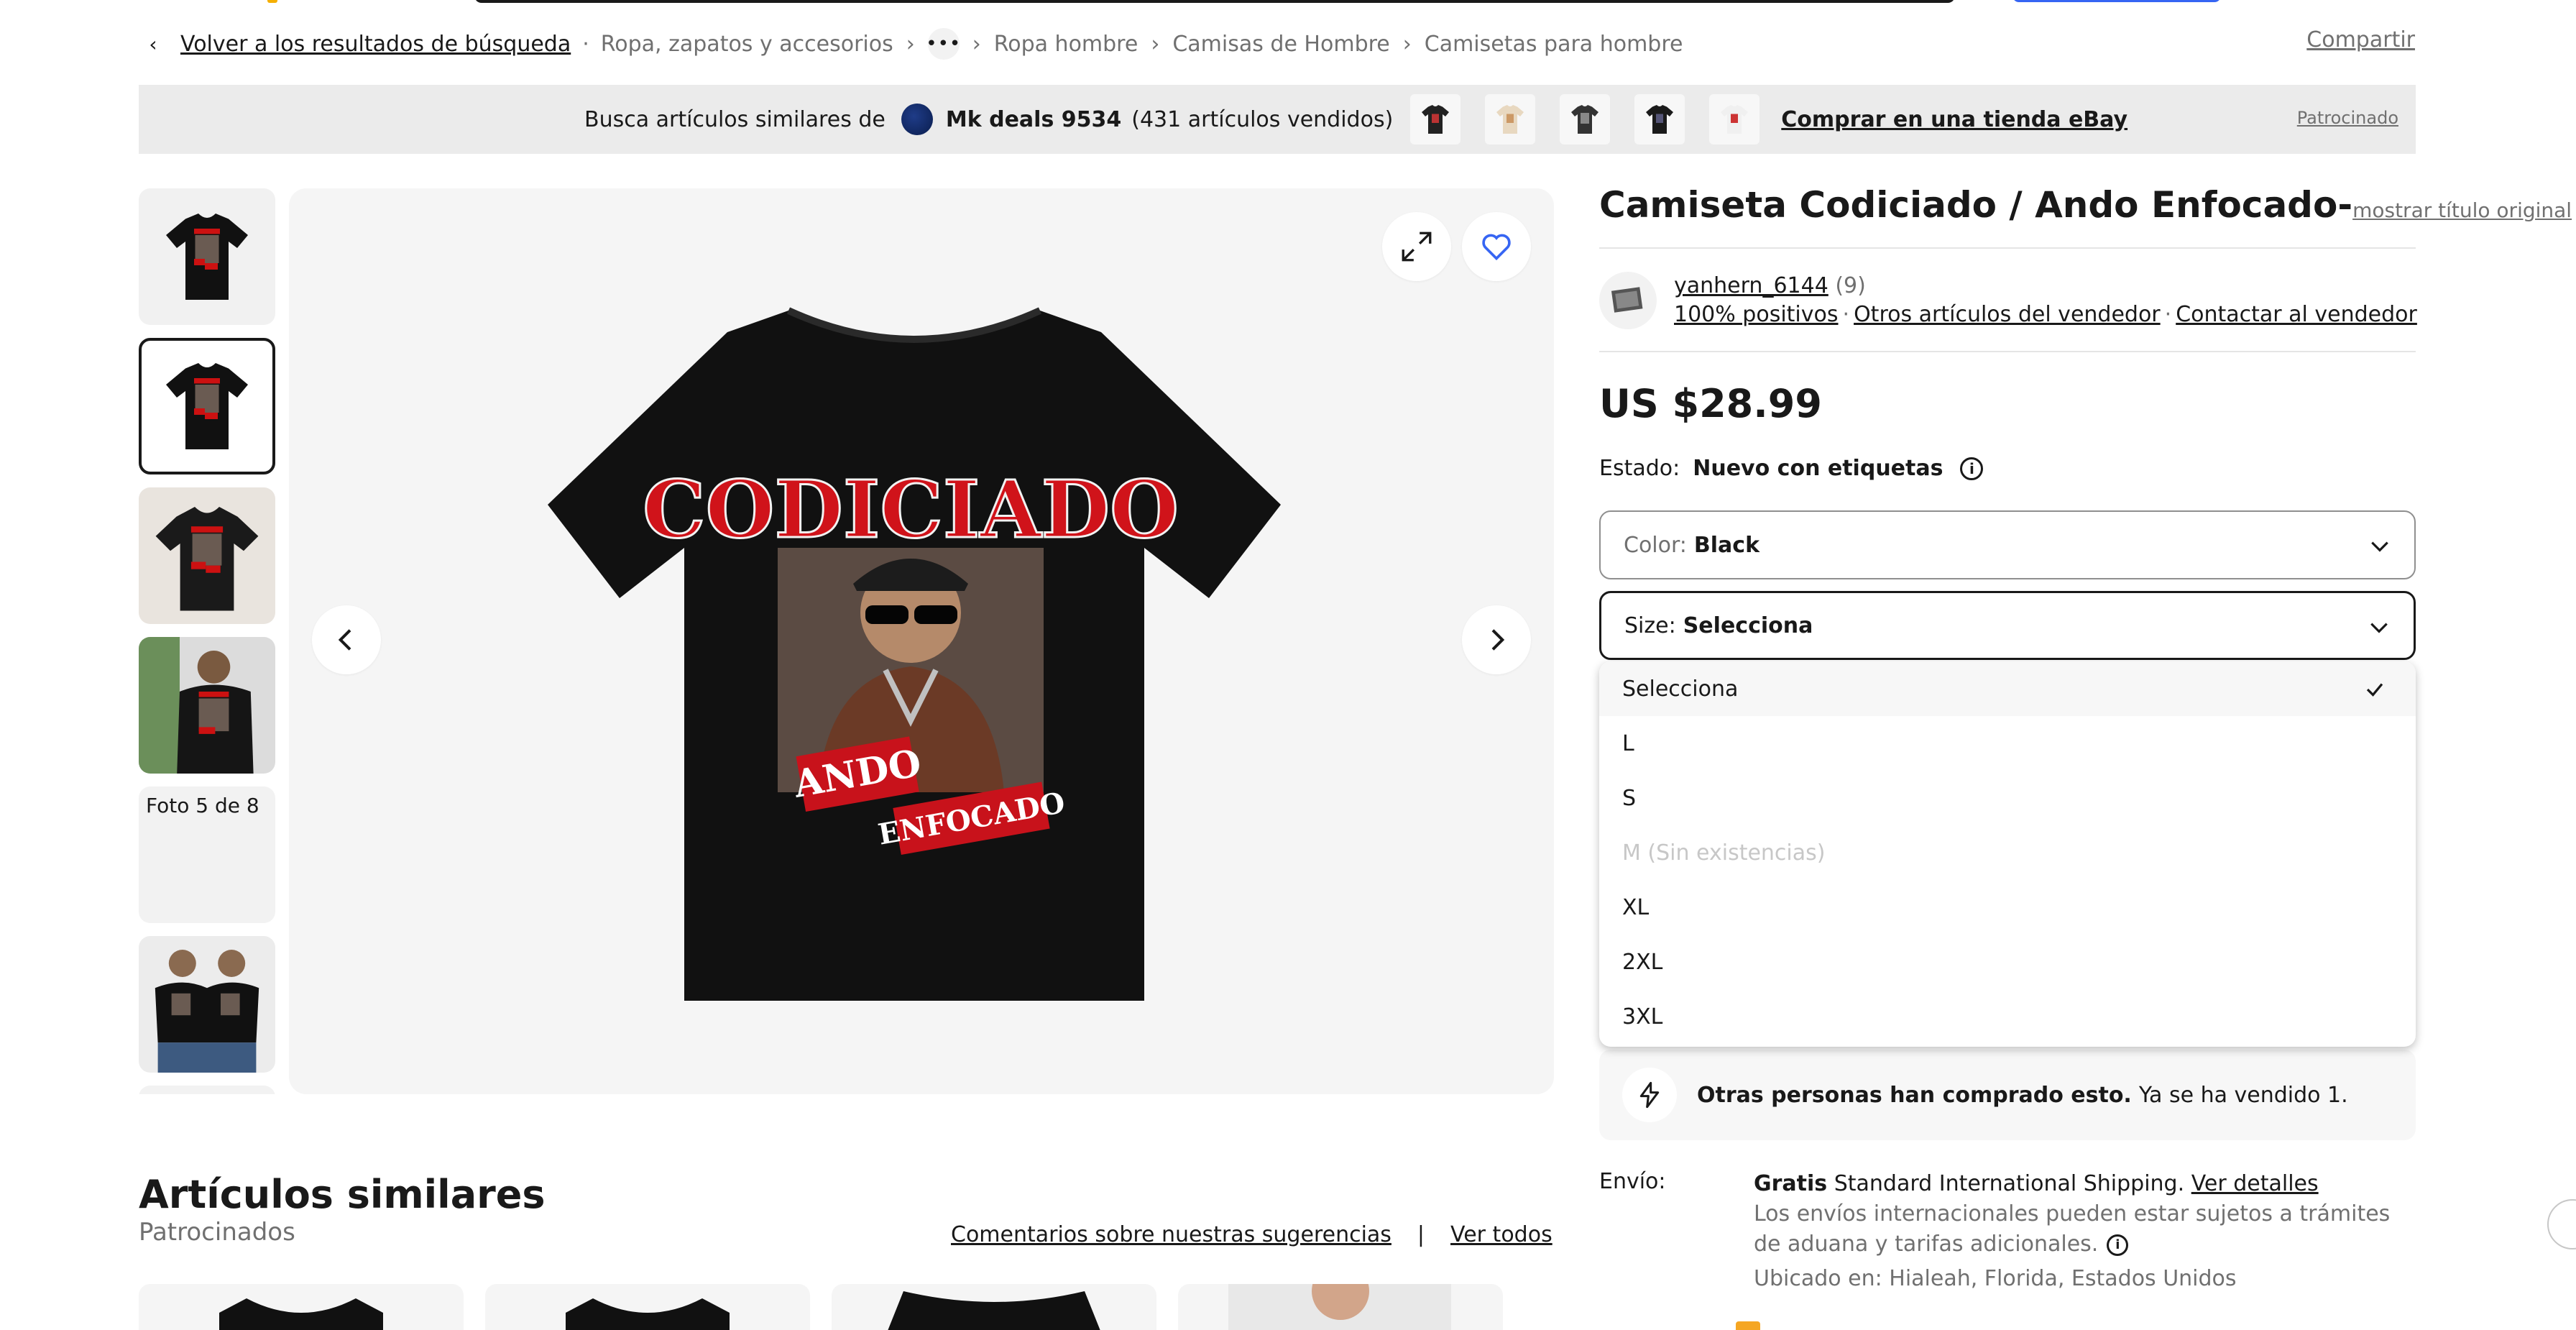  I want to click on sponsored-label: Patrocinado, so click(2347, 118).